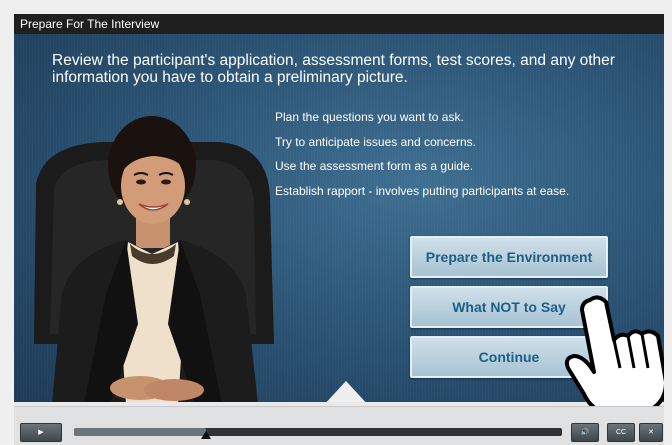  I want to click on captions-button: CC, so click(621, 432).